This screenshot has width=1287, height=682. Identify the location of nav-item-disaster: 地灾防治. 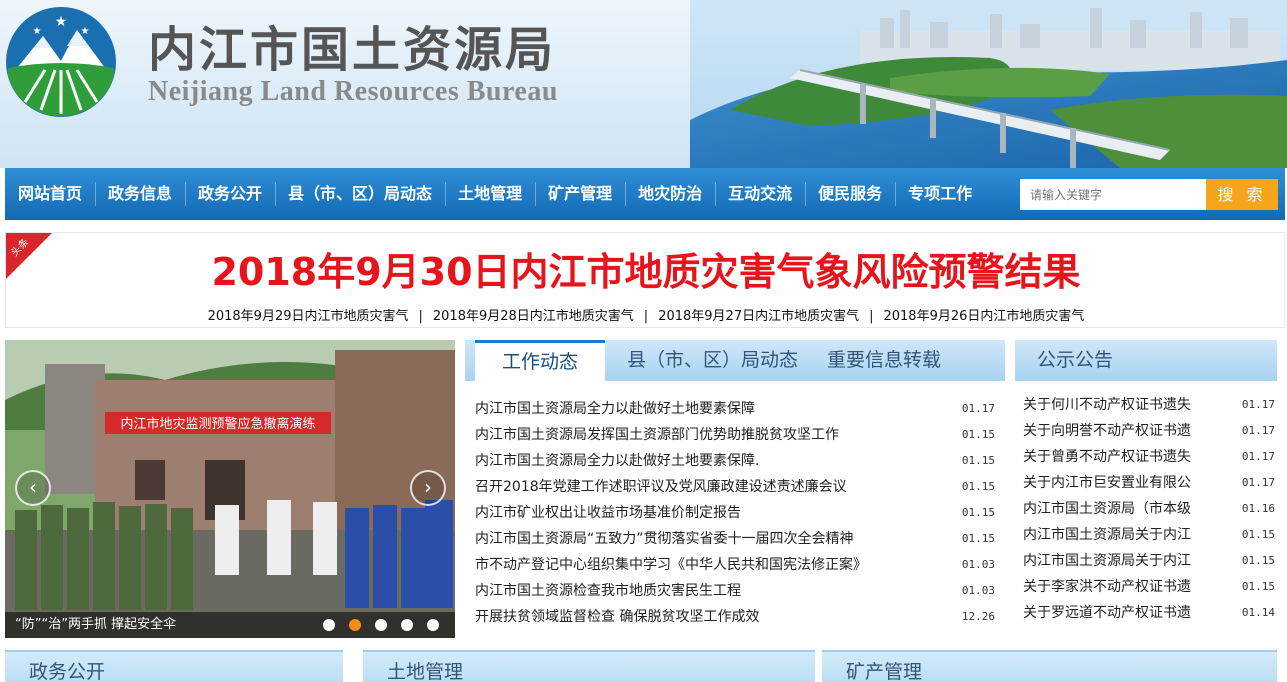
(670, 194).